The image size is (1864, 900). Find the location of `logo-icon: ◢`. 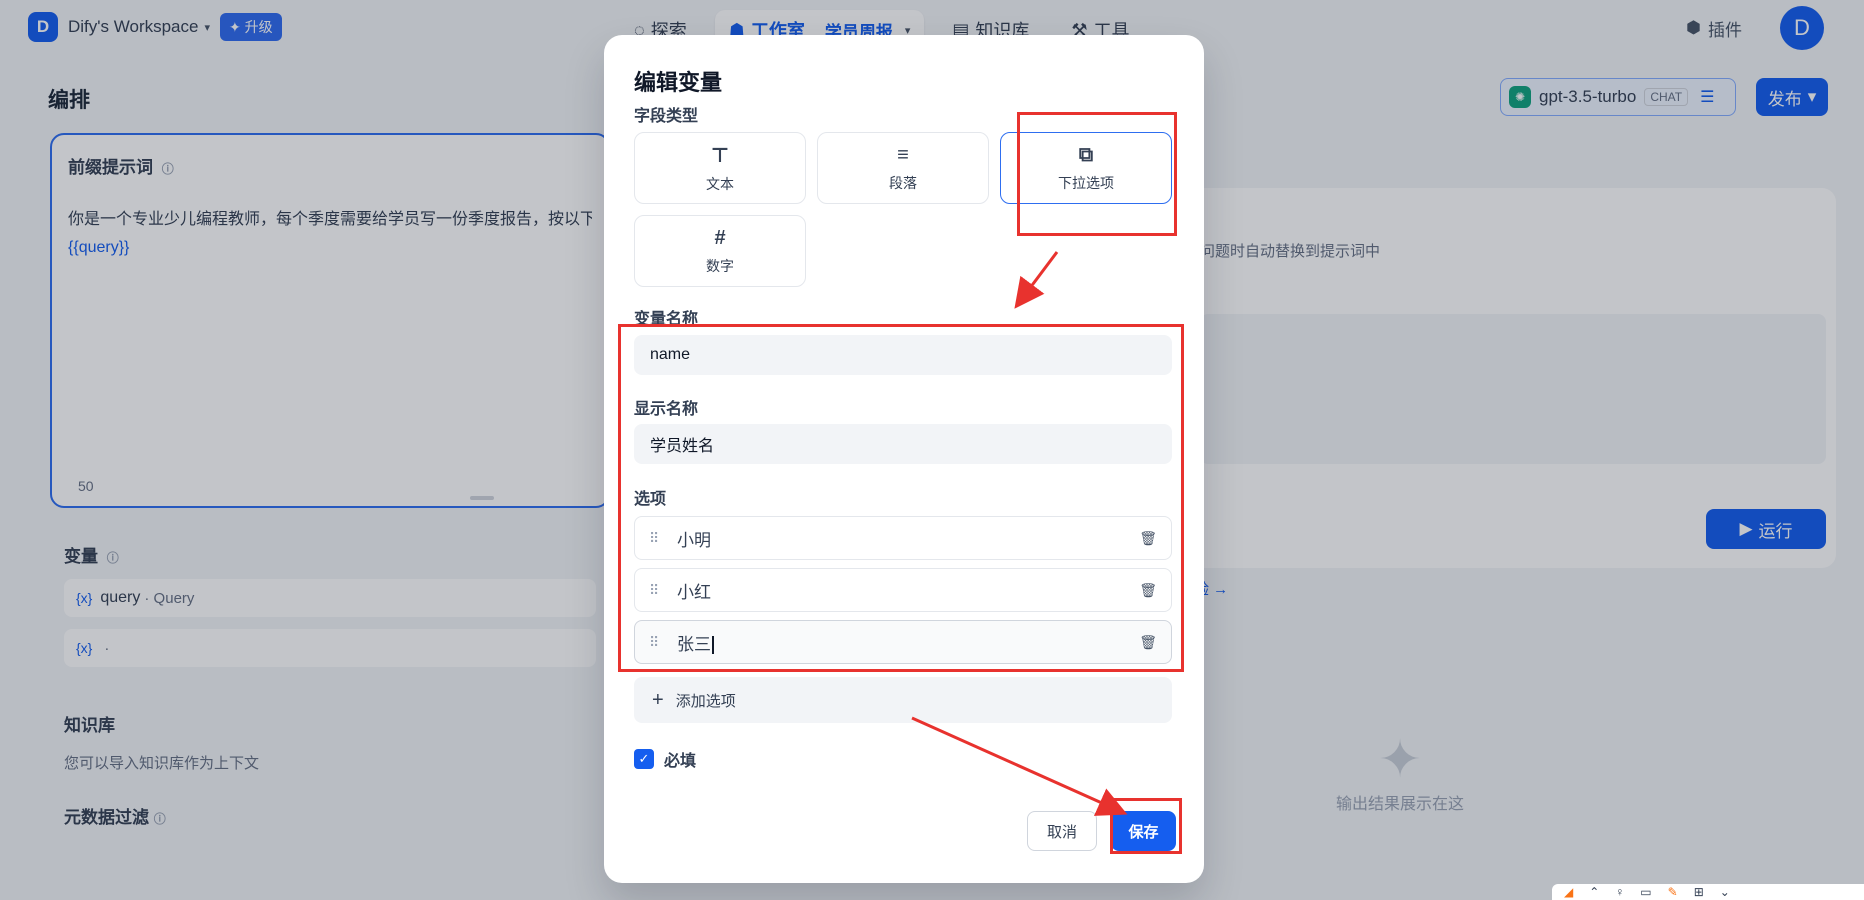

logo-icon: ◢ is located at coordinates (1568, 892).